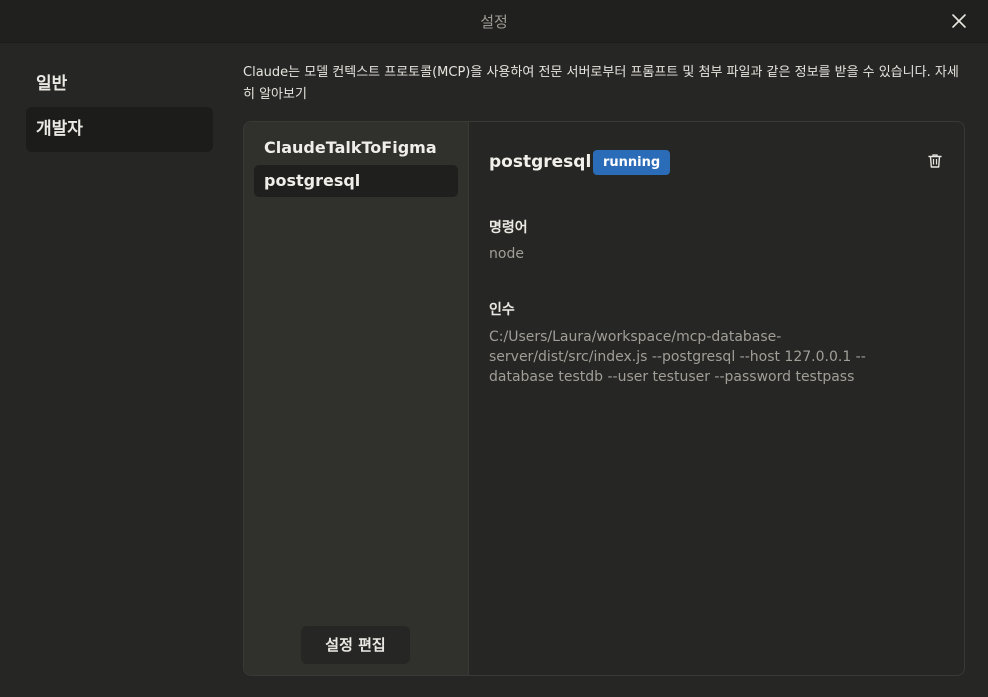 The image size is (988, 697). I want to click on command-value: node, so click(506, 254).